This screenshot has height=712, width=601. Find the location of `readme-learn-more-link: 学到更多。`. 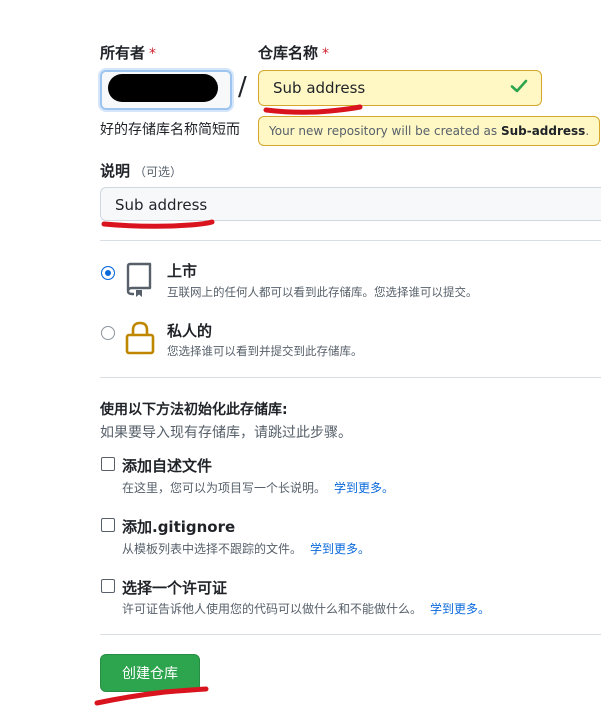

readme-learn-more-link: 学到更多。 is located at coordinates (364, 488).